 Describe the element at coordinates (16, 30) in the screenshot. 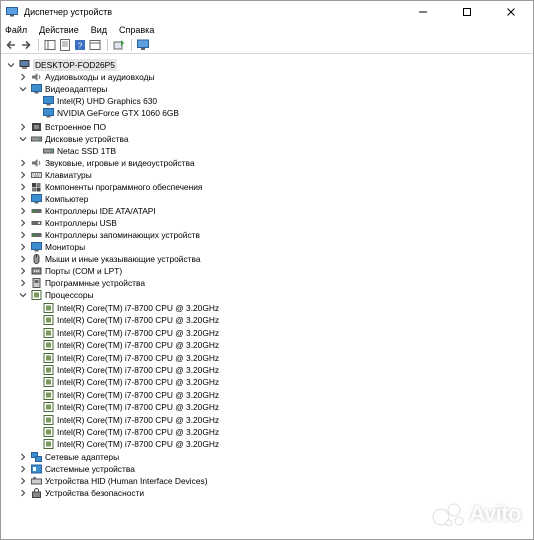

I see `menu-file: Файл` at that location.